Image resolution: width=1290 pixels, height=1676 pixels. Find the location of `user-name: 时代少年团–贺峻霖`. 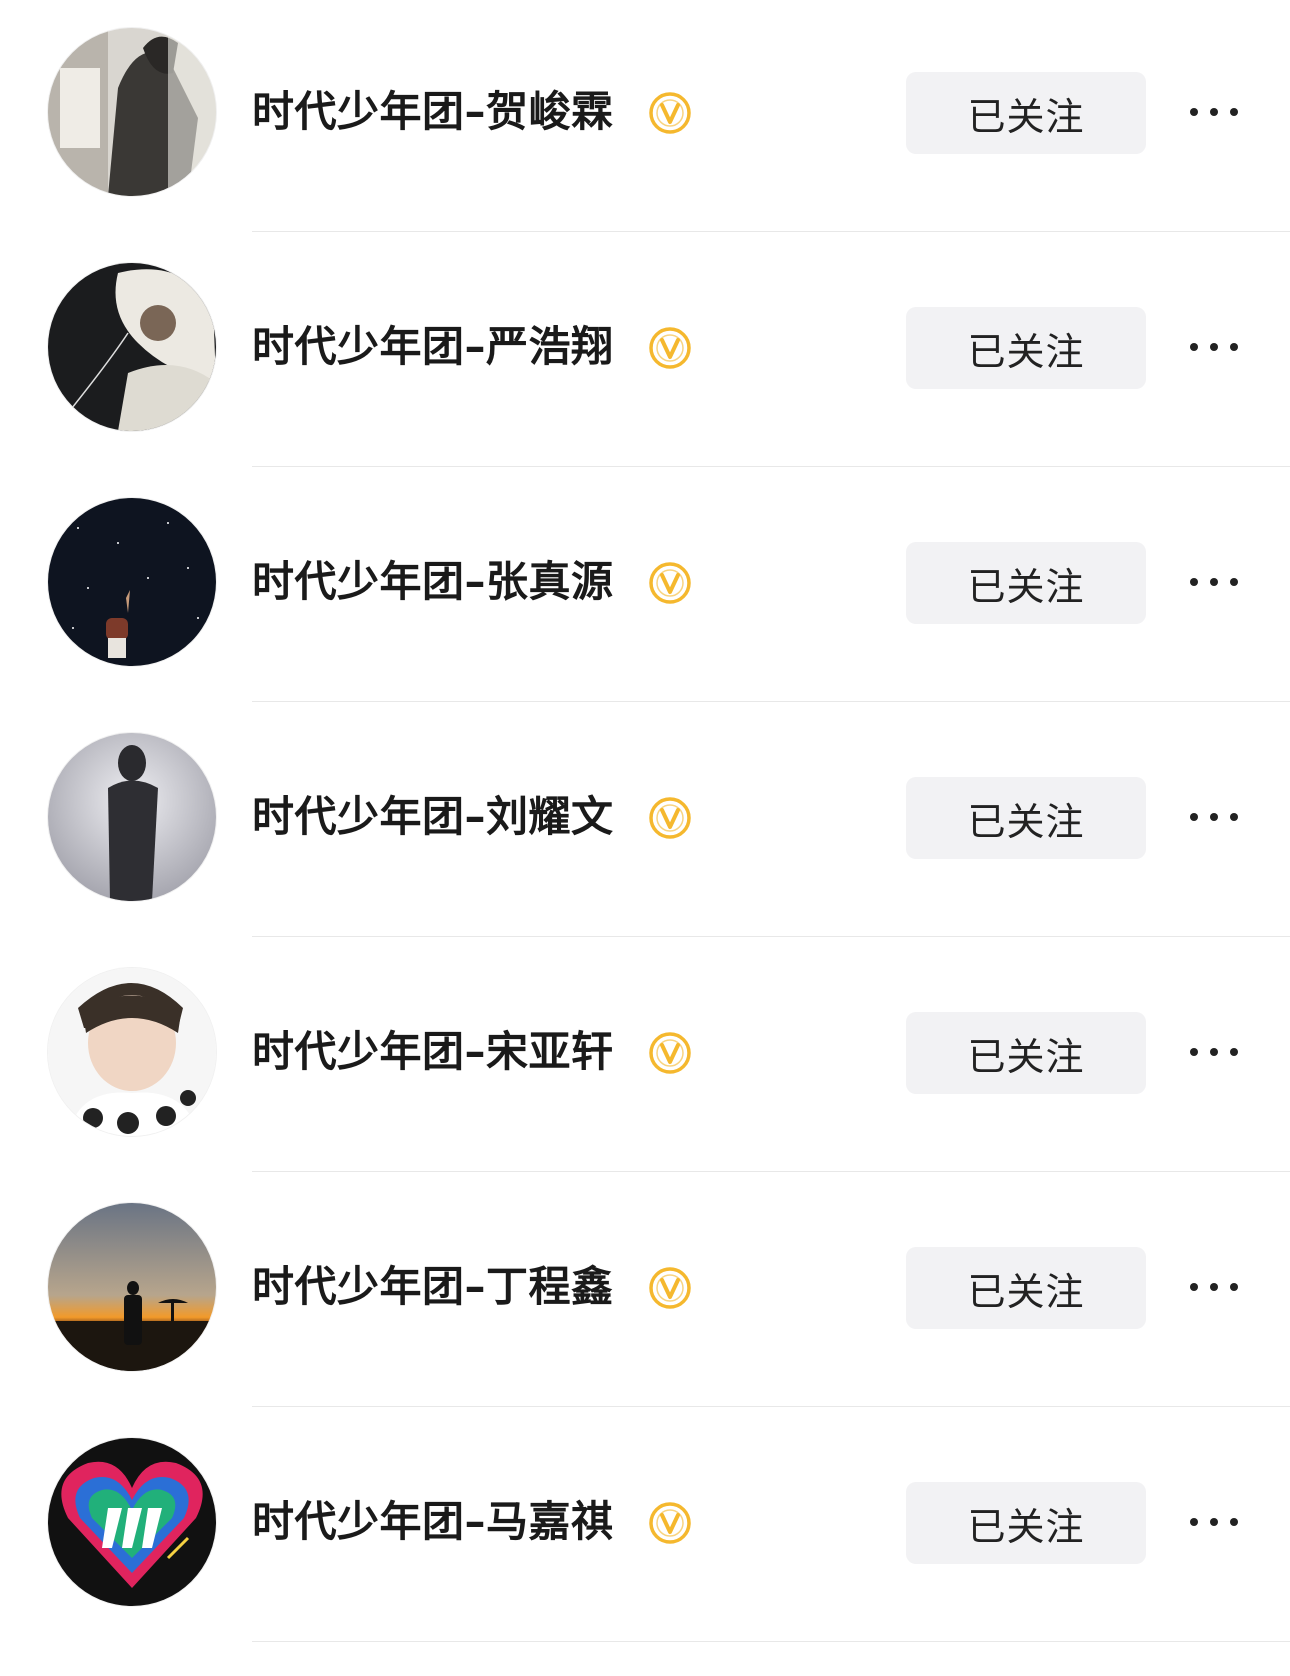

user-name: 时代少年团–贺峻霖 is located at coordinates (433, 112).